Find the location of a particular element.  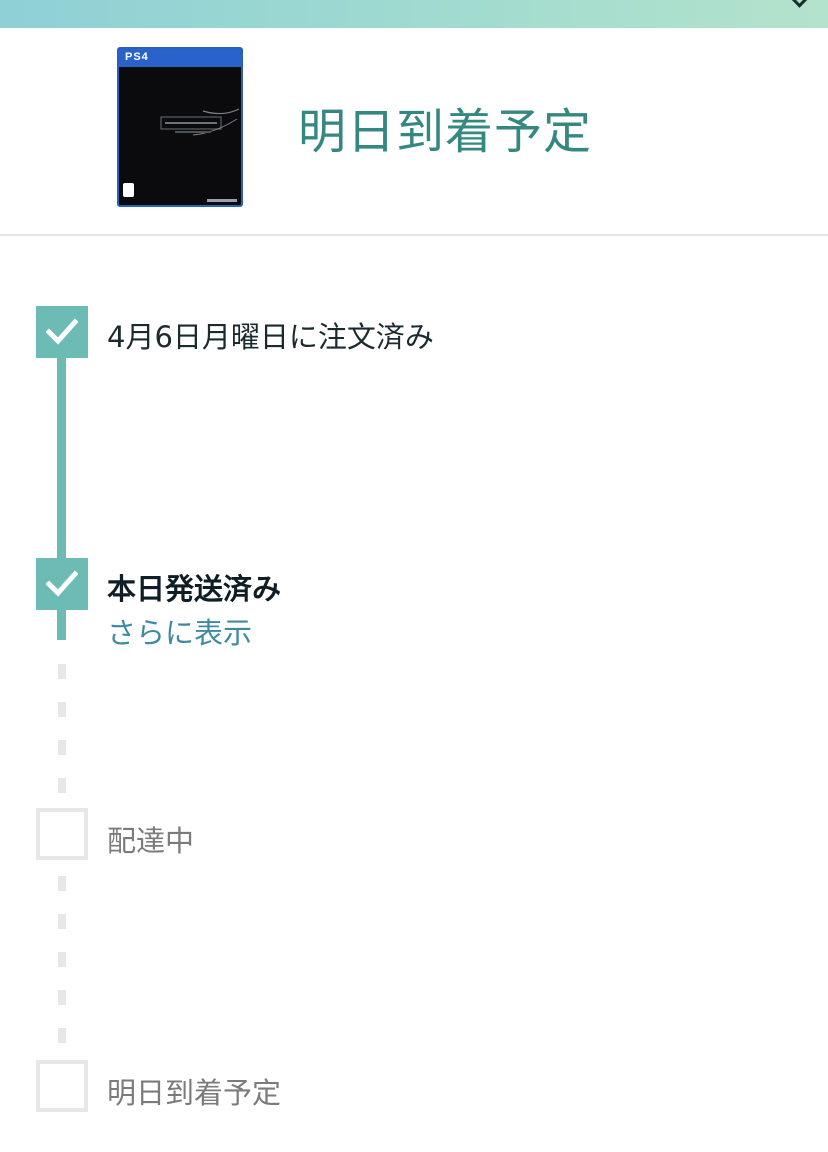

step-in-transit-box is located at coordinates (62, 834).